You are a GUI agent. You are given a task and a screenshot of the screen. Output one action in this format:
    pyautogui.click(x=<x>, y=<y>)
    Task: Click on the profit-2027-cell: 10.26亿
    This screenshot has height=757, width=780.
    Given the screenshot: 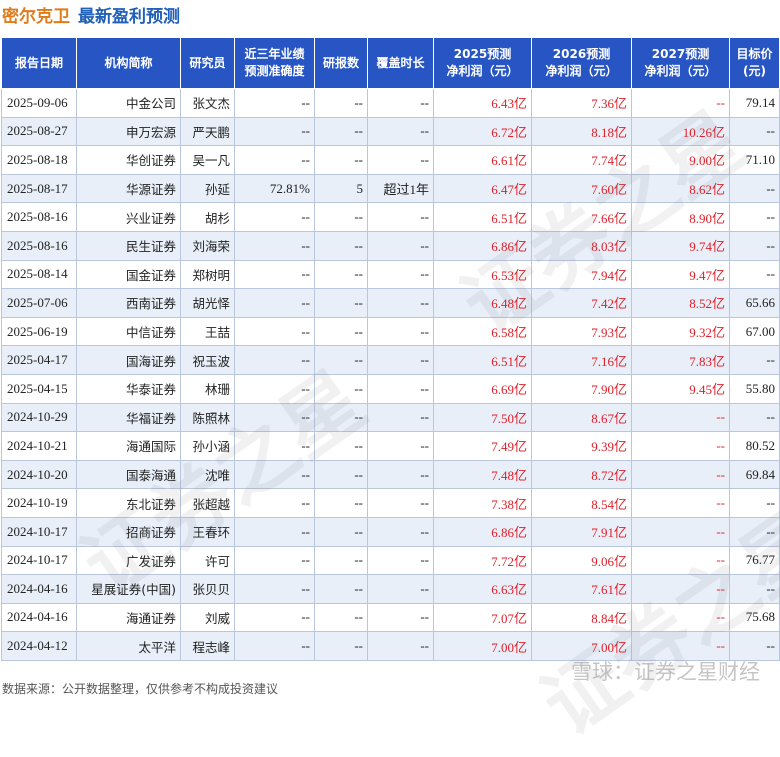 What is the action you would take?
    pyautogui.click(x=680, y=131)
    